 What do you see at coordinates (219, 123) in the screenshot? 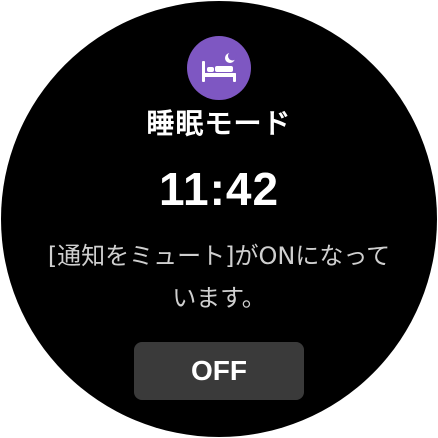
I see `mode-title: 睡眠モード` at bounding box center [219, 123].